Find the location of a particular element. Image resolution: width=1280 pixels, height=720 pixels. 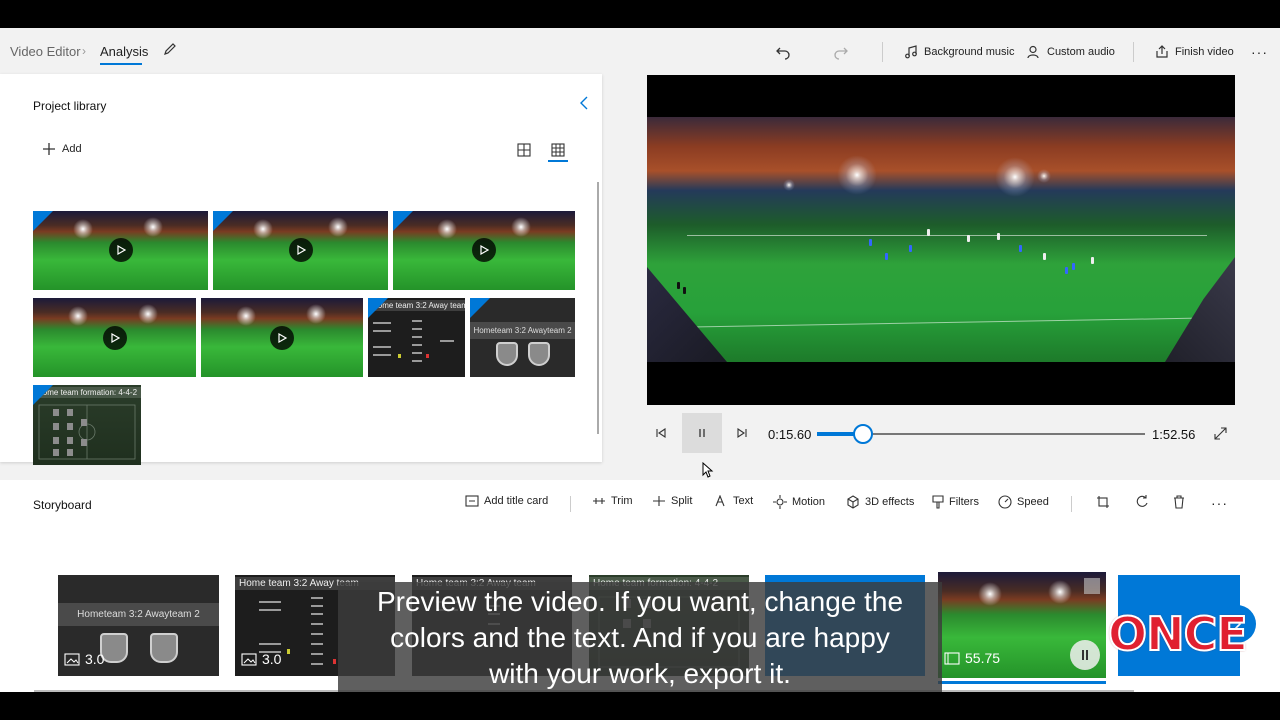

library-item-image: Home team 3:2 Away team is located at coordinates (416, 337).